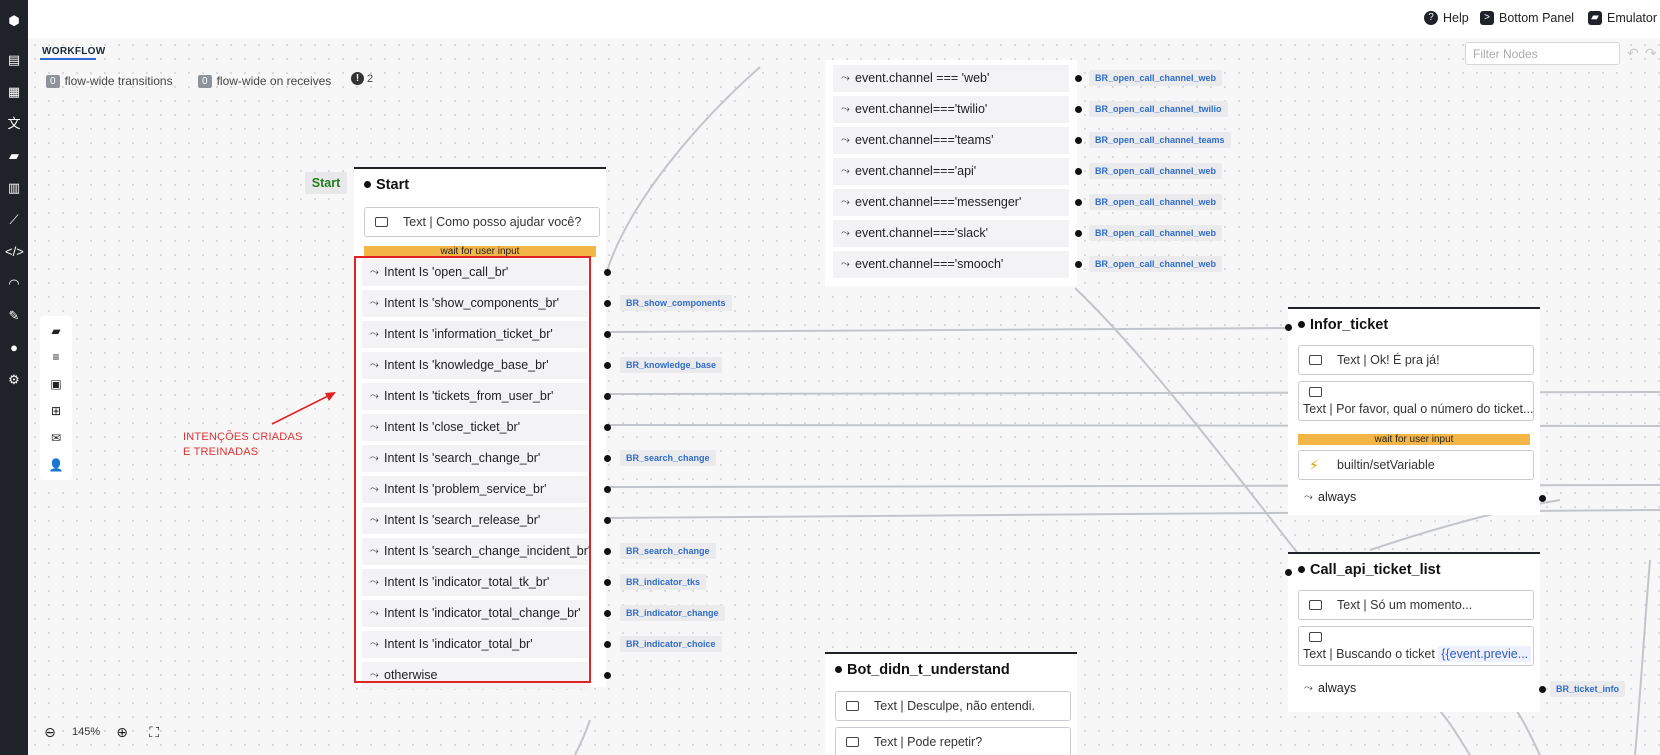  Describe the element at coordinates (56, 357) in the screenshot. I see `list-node-icon: ≡` at that location.